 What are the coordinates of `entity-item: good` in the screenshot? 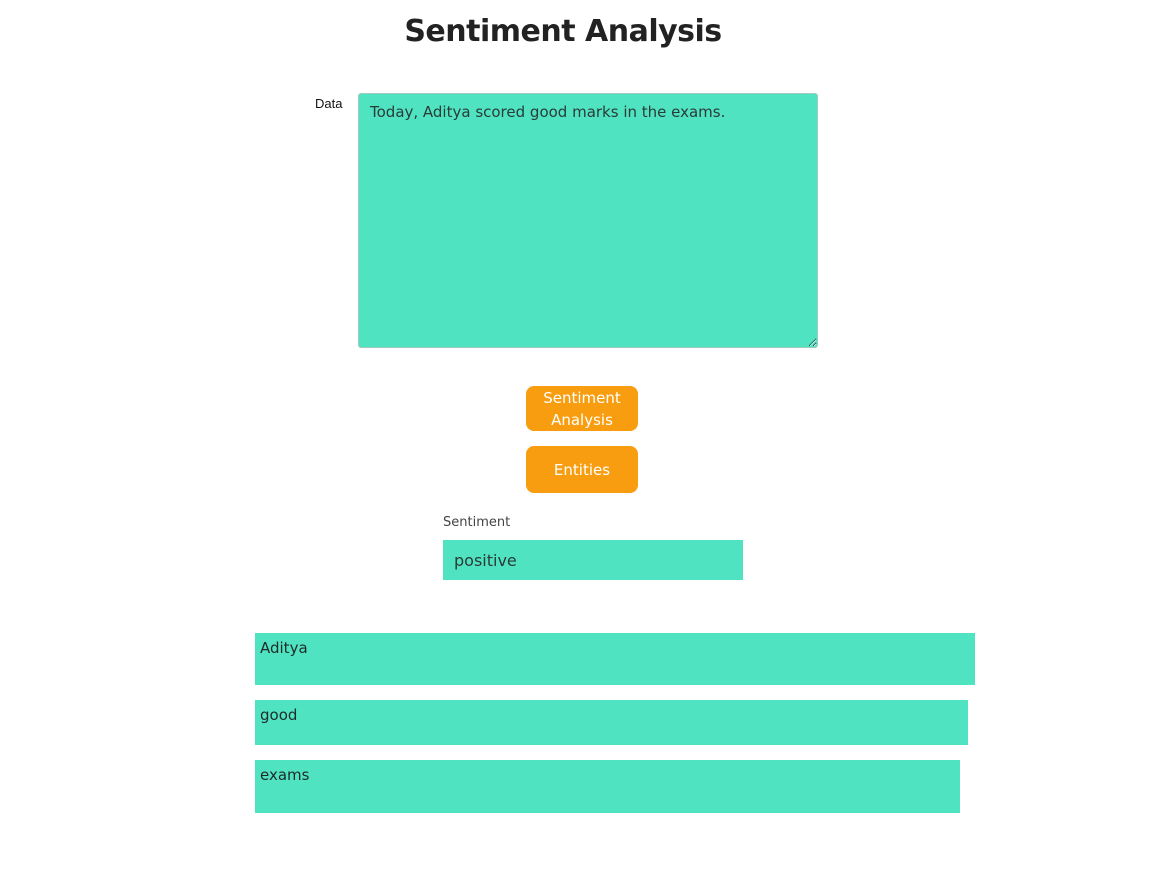 It's located at (611, 722).